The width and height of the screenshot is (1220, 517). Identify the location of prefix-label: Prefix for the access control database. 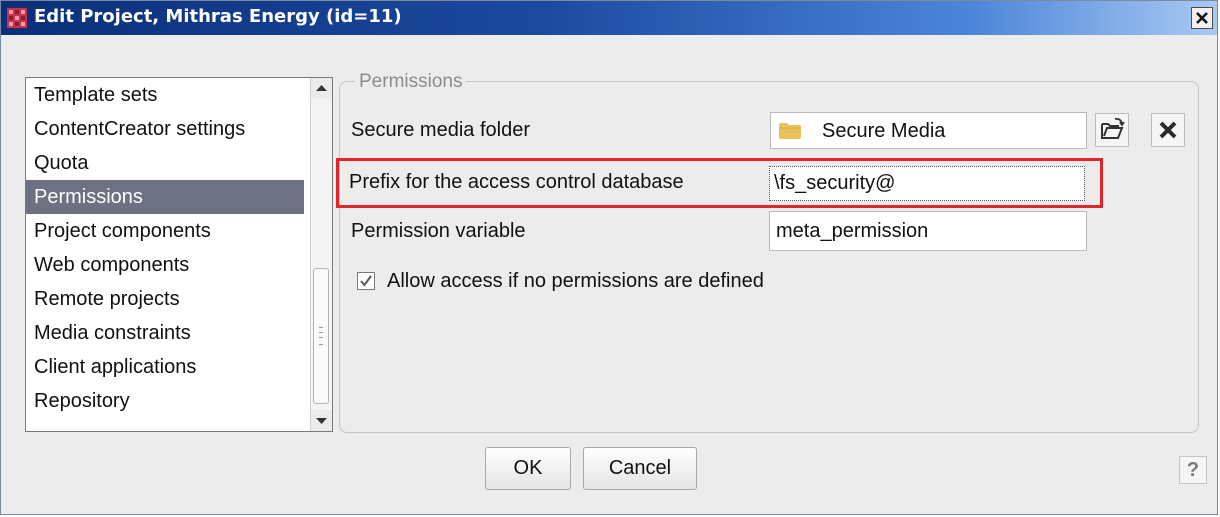
(516, 182).